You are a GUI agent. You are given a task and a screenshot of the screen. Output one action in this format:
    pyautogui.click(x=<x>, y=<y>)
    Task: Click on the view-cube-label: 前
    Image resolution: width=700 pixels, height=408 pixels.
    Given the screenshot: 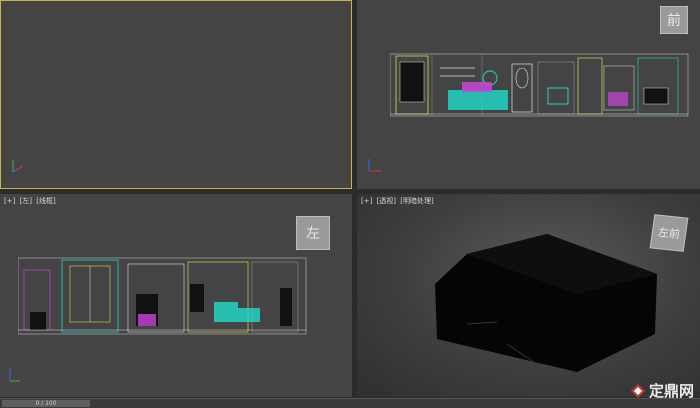 What is the action you would take?
    pyautogui.click(x=674, y=21)
    